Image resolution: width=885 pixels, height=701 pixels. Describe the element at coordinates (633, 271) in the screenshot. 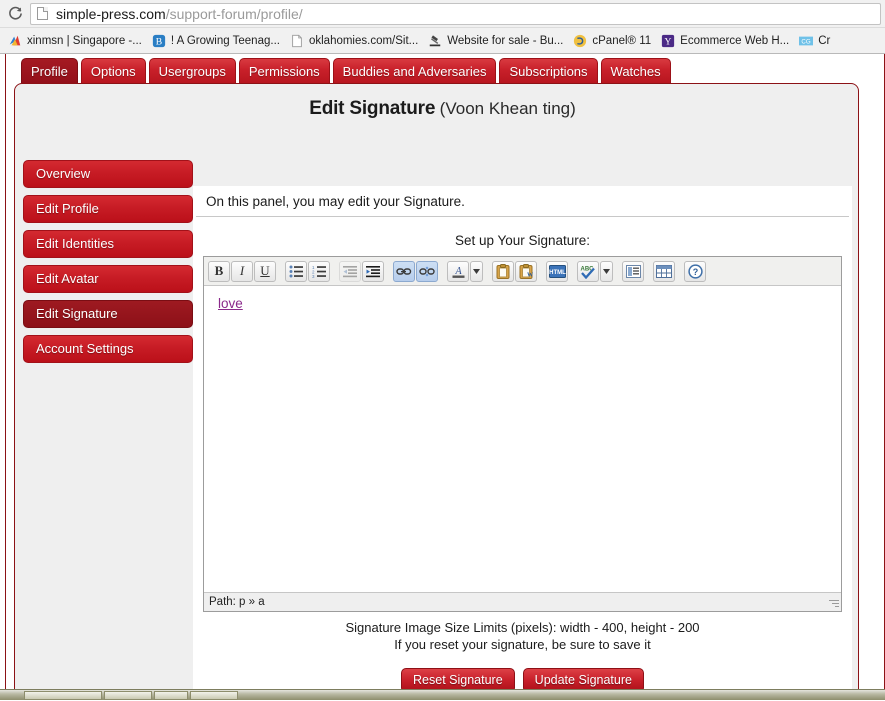

I see `insert-layer-icon` at that location.